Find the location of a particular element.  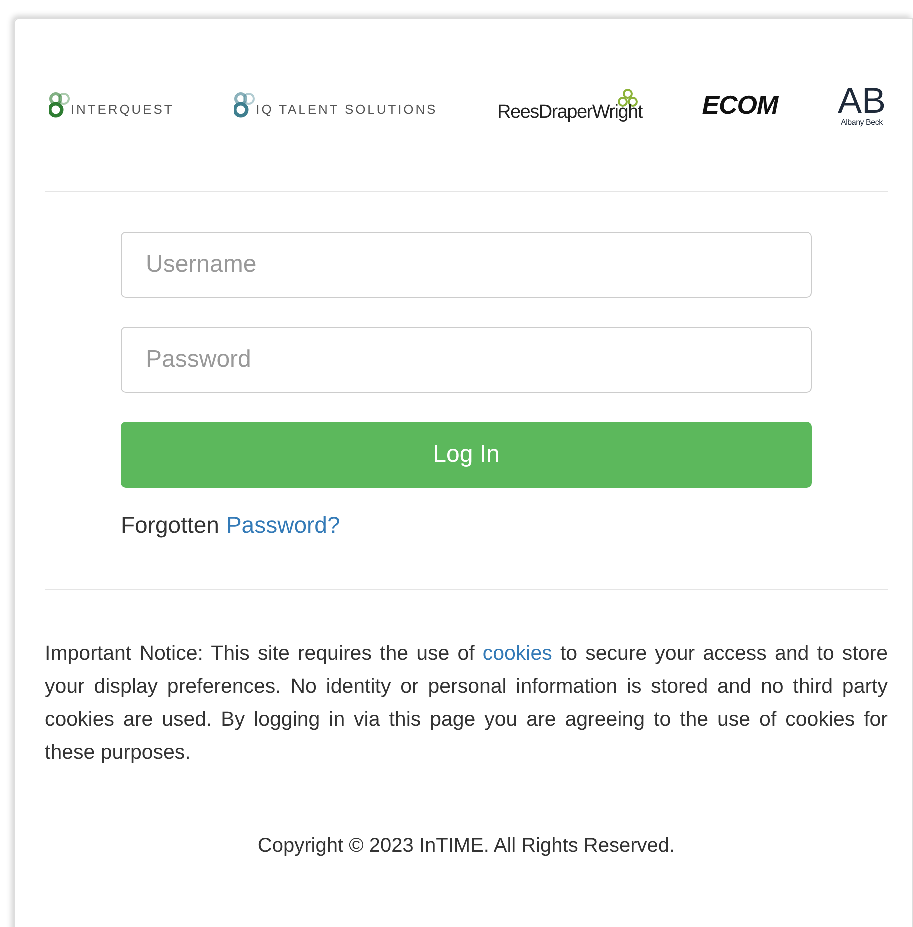

logo-text: ECOM is located at coordinates (740, 105).